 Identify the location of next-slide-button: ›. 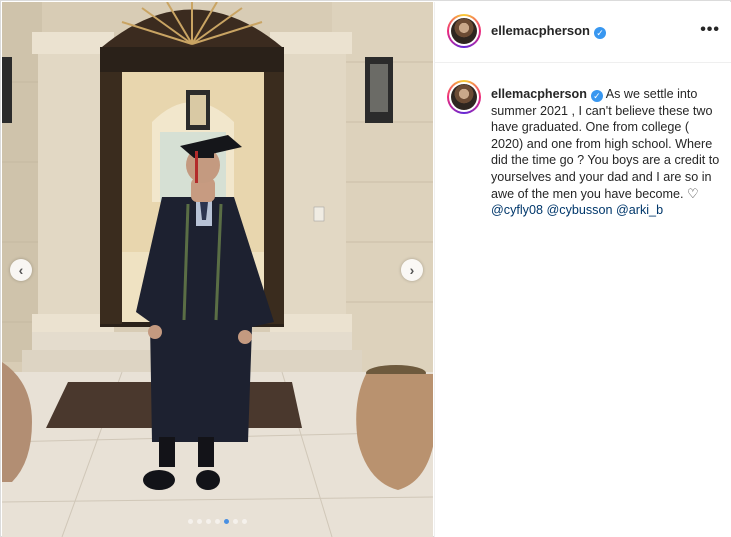
(412, 270).